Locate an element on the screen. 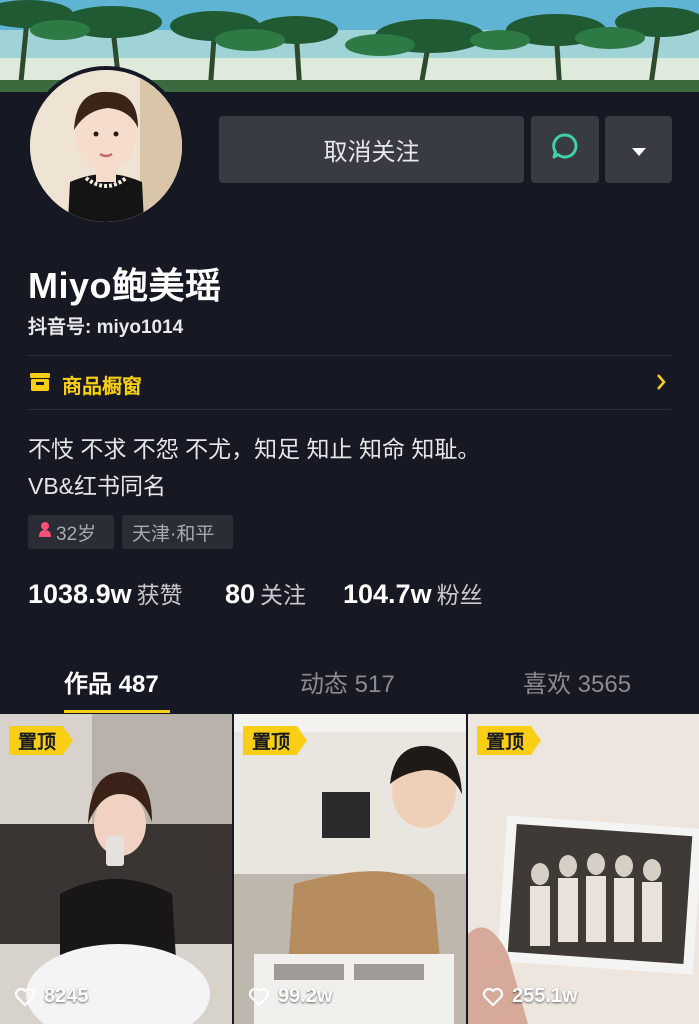 This screenshot has width=699, height=1024. likes-count: 1038.9w is located at coordinates (80, 594).